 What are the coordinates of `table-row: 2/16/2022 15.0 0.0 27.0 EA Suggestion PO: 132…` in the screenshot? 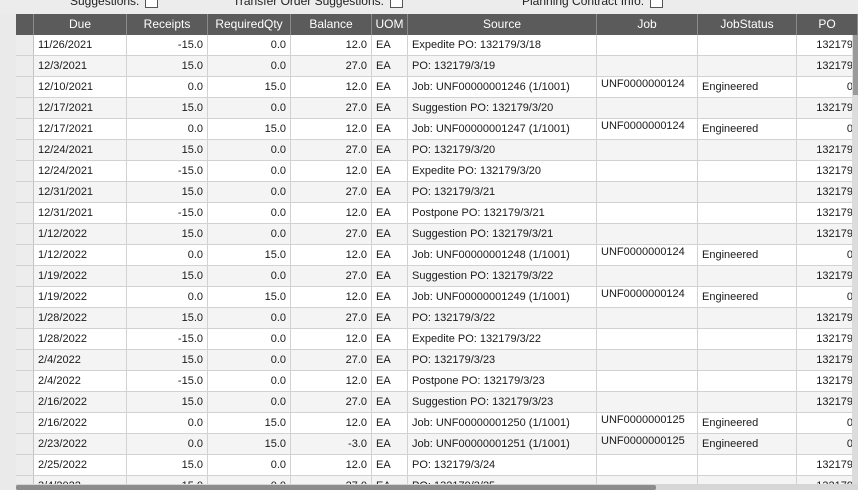 It's located at (437, 402).